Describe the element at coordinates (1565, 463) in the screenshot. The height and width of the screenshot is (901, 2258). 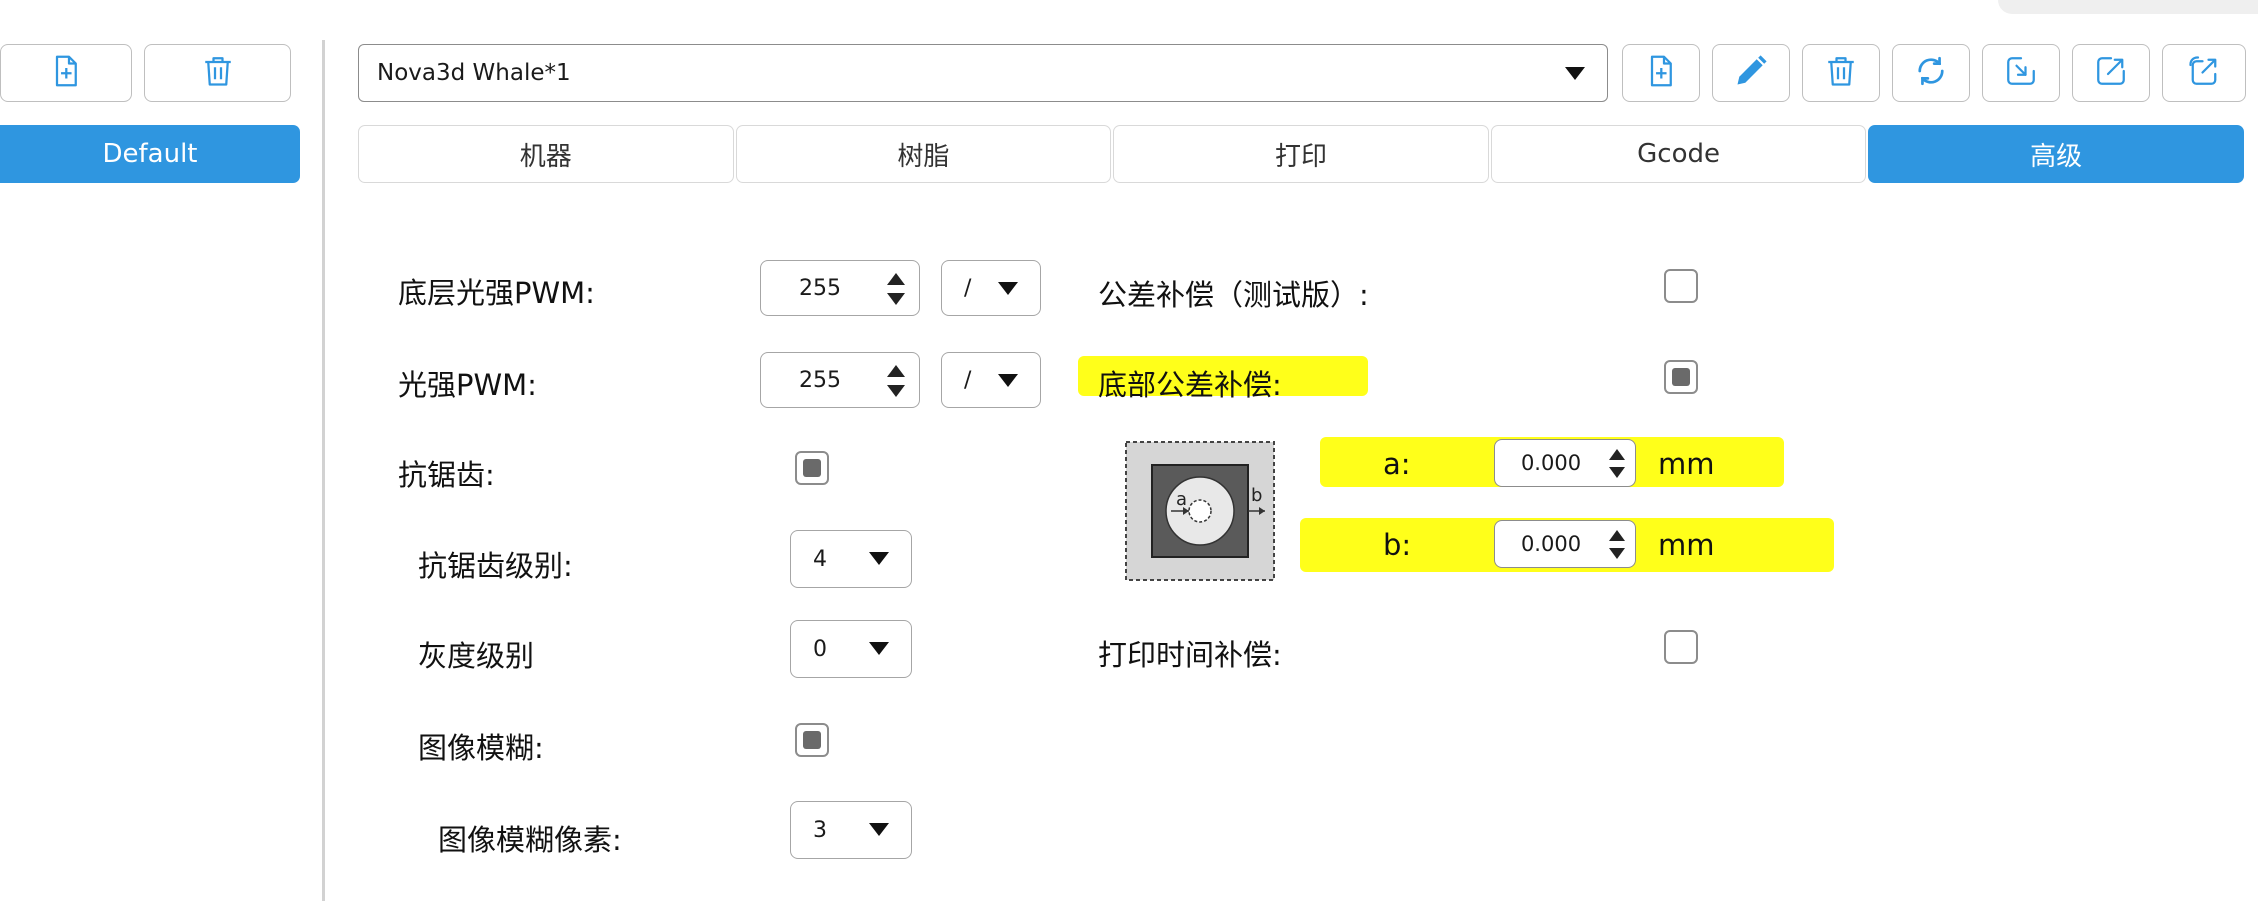
I see `a-spinbox: 0.000` at that location.